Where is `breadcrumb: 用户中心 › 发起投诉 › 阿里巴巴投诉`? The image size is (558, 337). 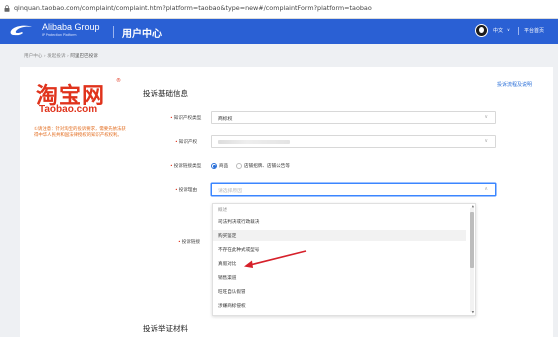
breadcrumb: 用户中心 › 发起投诉 › 阿里巴巴投诉 is located at coordinates (61, 56).